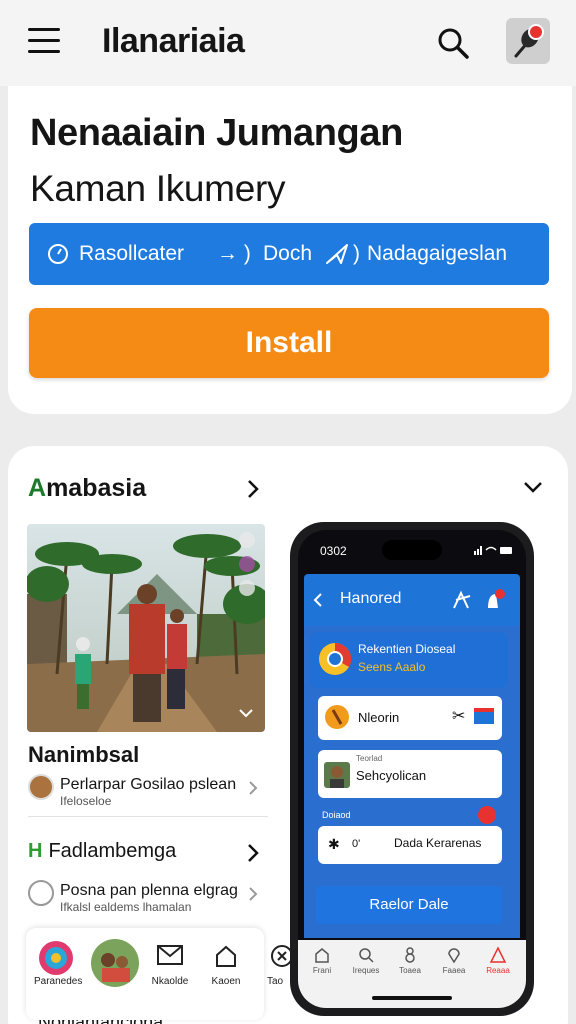 This screenshot has height=1024, width=576. Describe the element at coordinates (366, 970) in the screenshot. I see `phone-nav-label: Ireques` at that location.